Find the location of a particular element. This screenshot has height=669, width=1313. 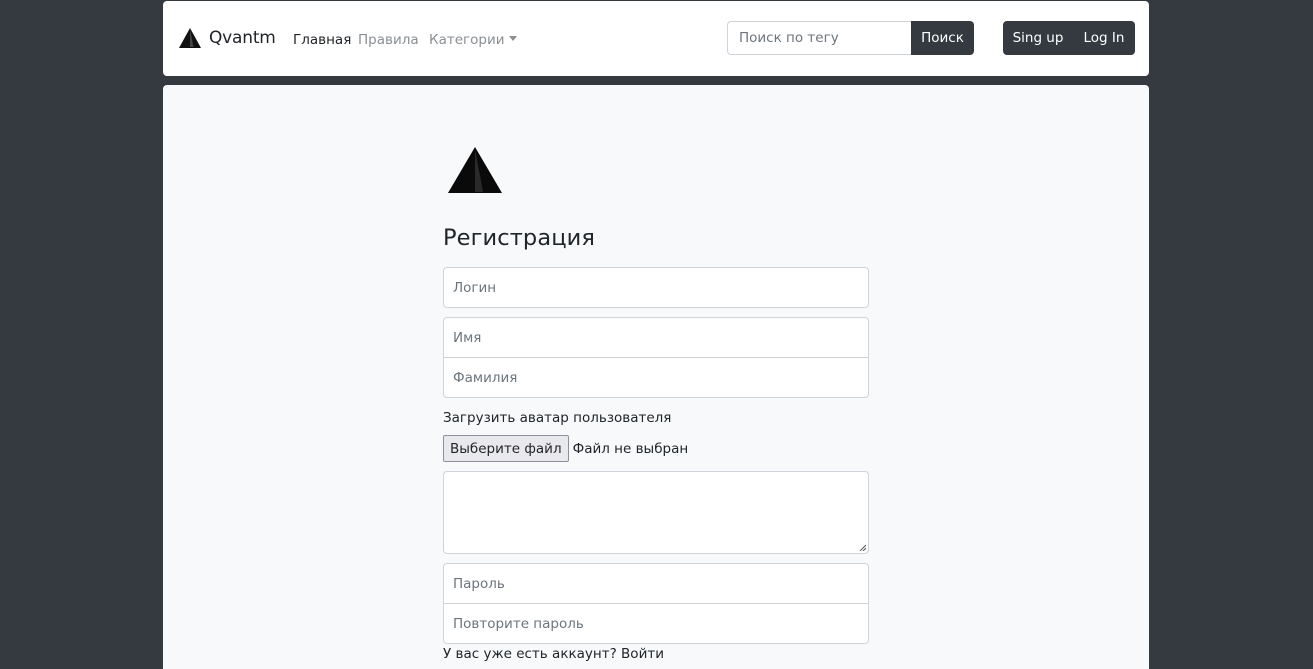

have-account-text: У вас уже есть аккаунт? Войти is located at coordinates (553, 654).